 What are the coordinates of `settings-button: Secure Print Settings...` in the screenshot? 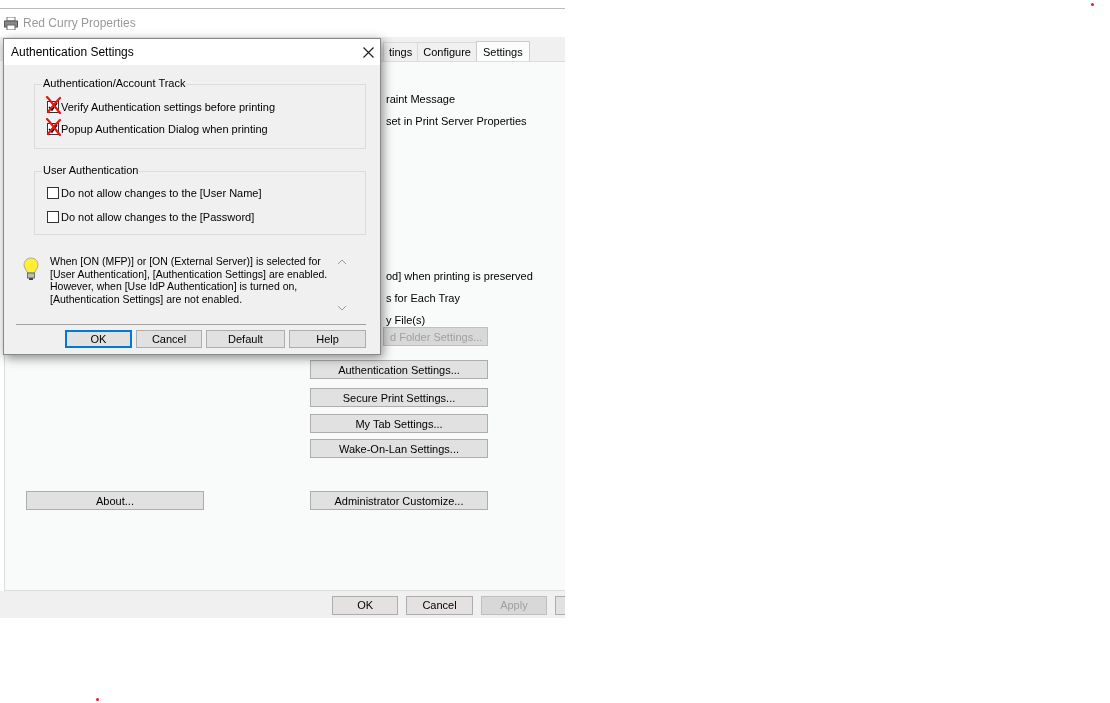 It's located at (399, 397).